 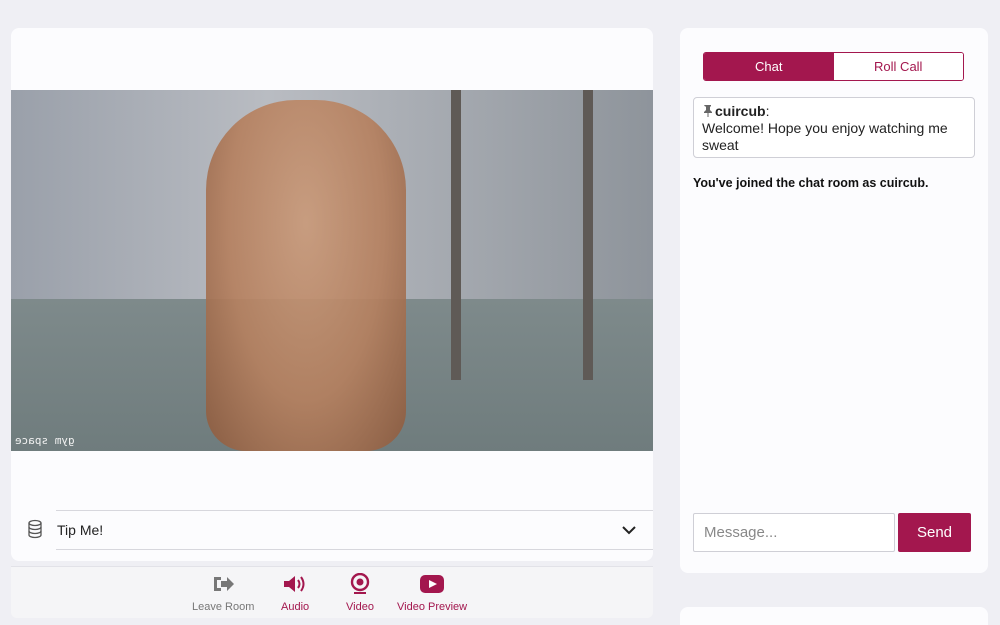 I want to click on chevron-down-icon, so click(x=629, y=530).